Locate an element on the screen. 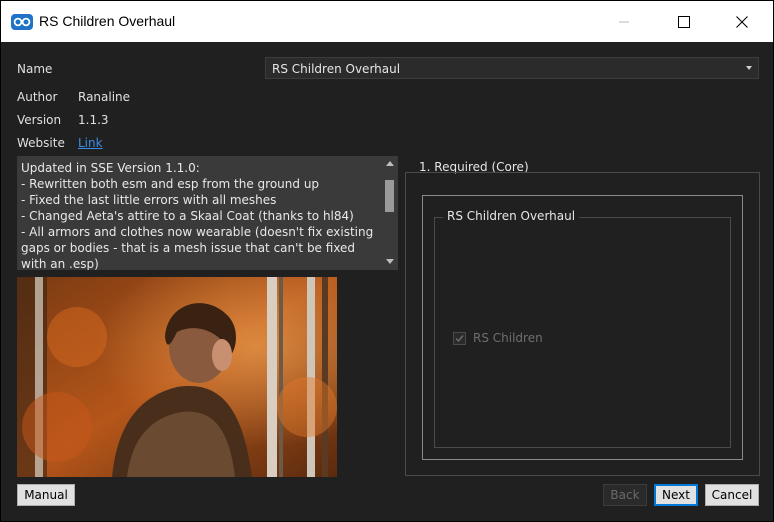 The height and width of the screenshot is (522, 774). back-button: Back is located at coordinates (625, 495).